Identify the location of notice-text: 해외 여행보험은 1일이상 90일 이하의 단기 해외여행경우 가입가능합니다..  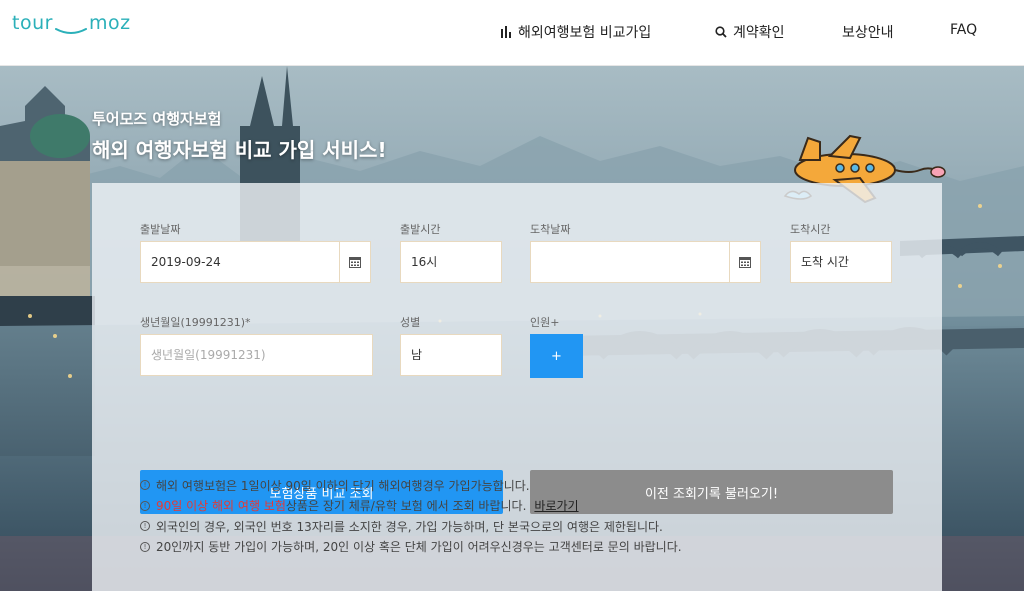
(343, 485).